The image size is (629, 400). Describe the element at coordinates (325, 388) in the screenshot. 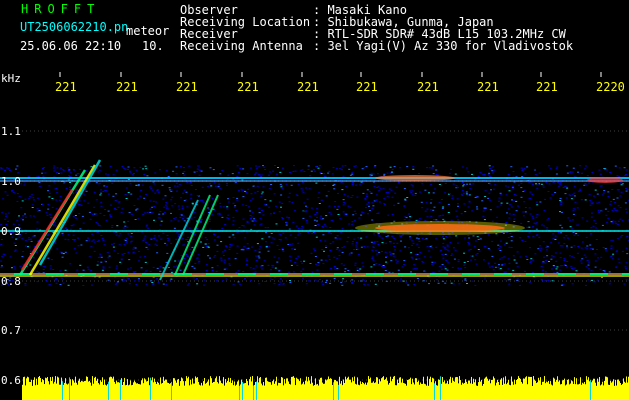

I see `amplitude-bar` at that location.